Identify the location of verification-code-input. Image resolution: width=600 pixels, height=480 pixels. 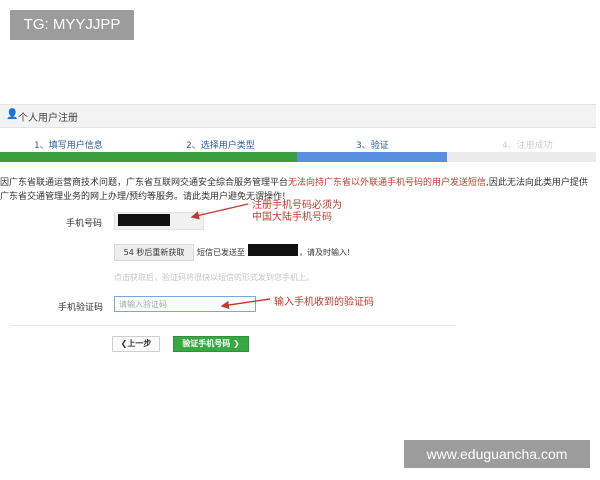
(185, 304).